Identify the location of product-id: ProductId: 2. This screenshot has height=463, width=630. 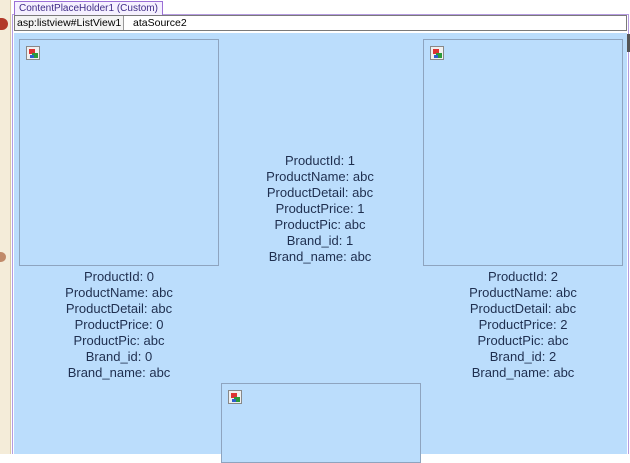
(523, 276).